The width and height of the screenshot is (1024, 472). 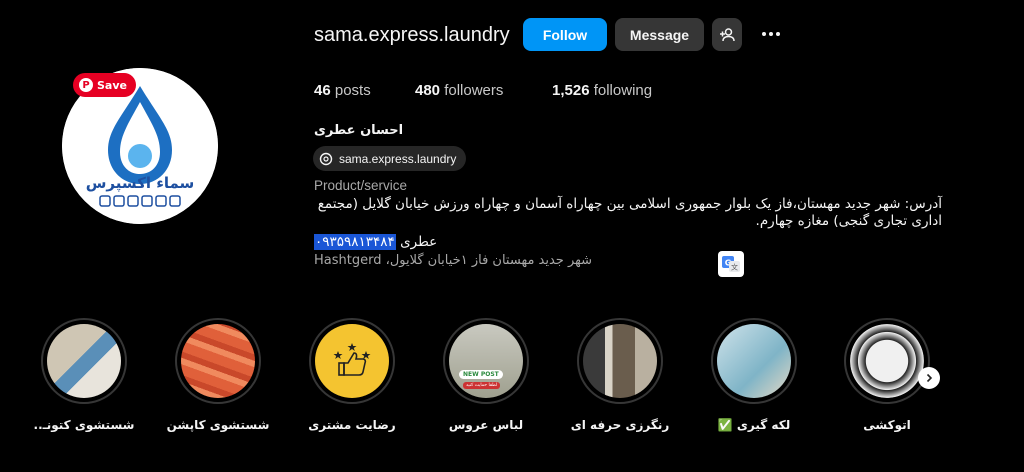 What do you see at coordinates (361, 185) in the screenshot?
I see `profile-category: Product/service` at bounding box center [361, 185].